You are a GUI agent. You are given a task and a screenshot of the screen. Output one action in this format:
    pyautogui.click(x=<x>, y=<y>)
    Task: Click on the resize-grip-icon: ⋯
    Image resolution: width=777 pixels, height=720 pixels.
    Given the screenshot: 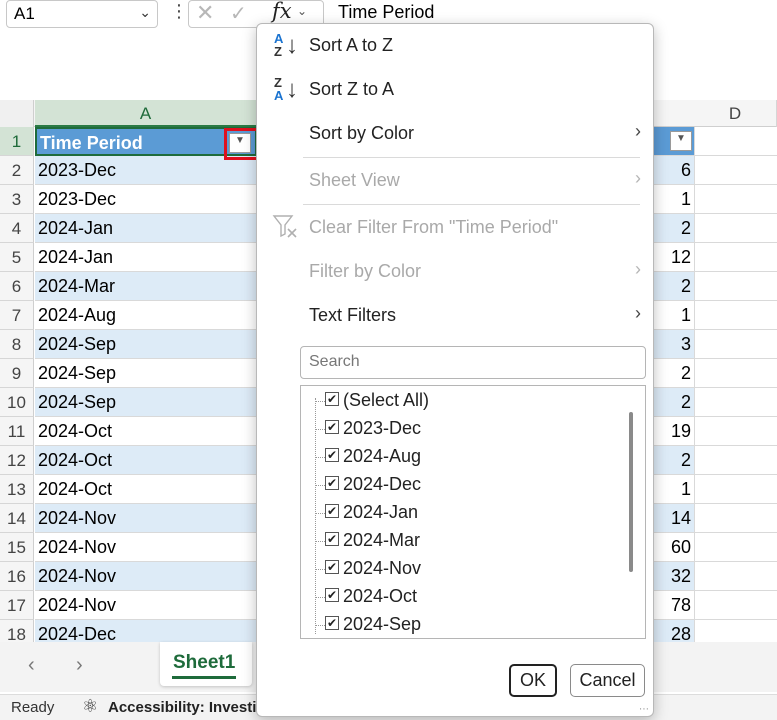 What is the action you would take?
    pyautogui.click(x=644, y=709)
    